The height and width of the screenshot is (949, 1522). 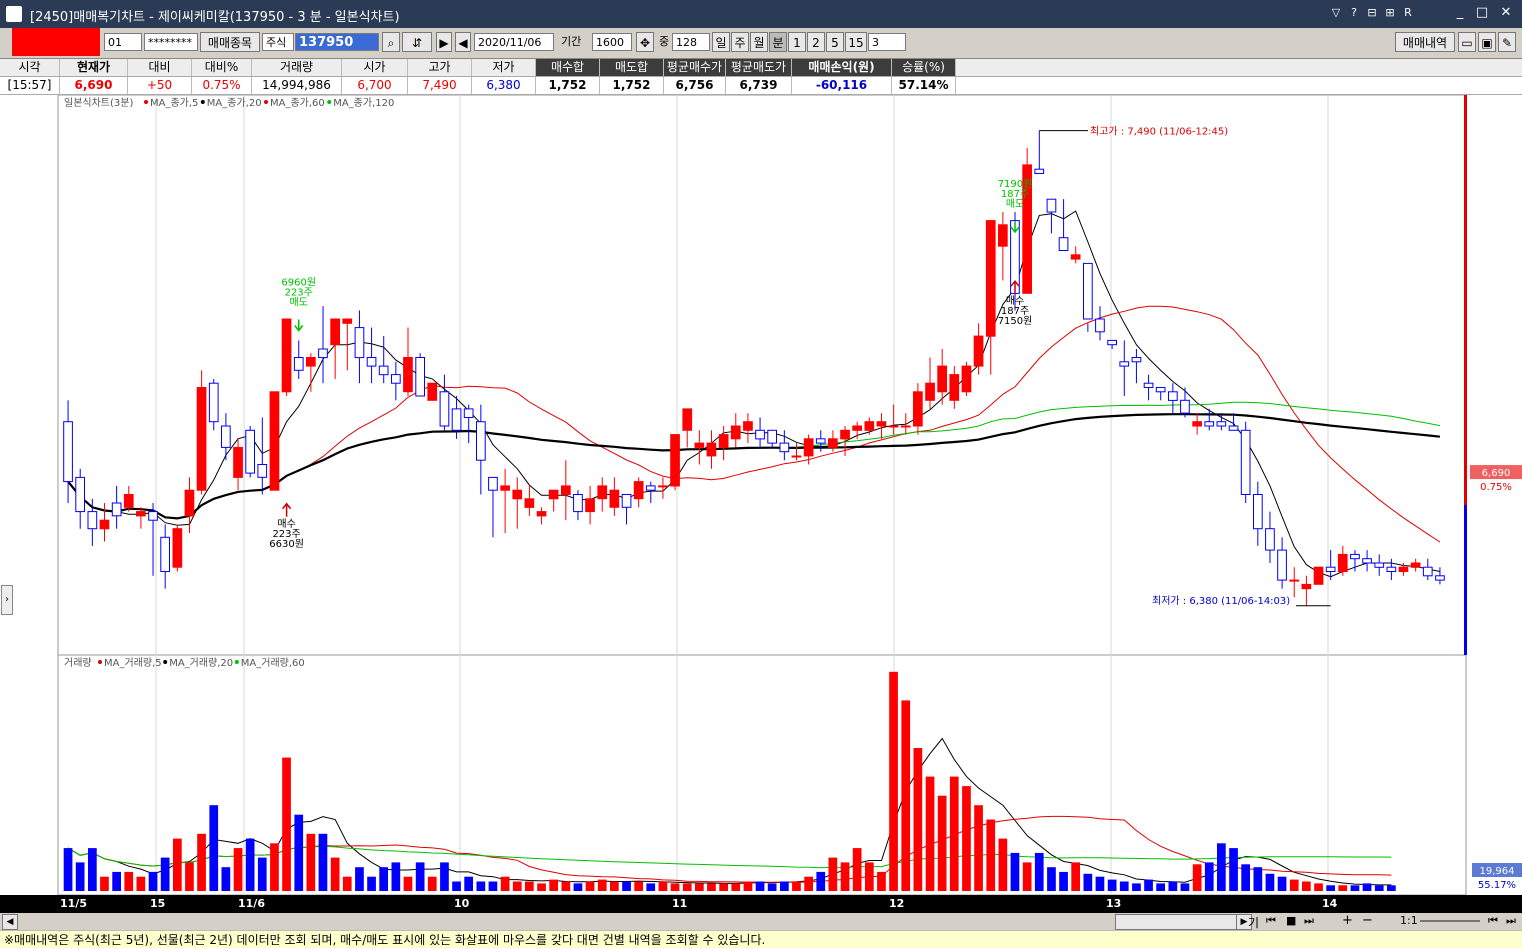 What do you see at coordinates (816, 42) in the screenshot?
I see `tab-2: 2` at bounding box center [816, 42].